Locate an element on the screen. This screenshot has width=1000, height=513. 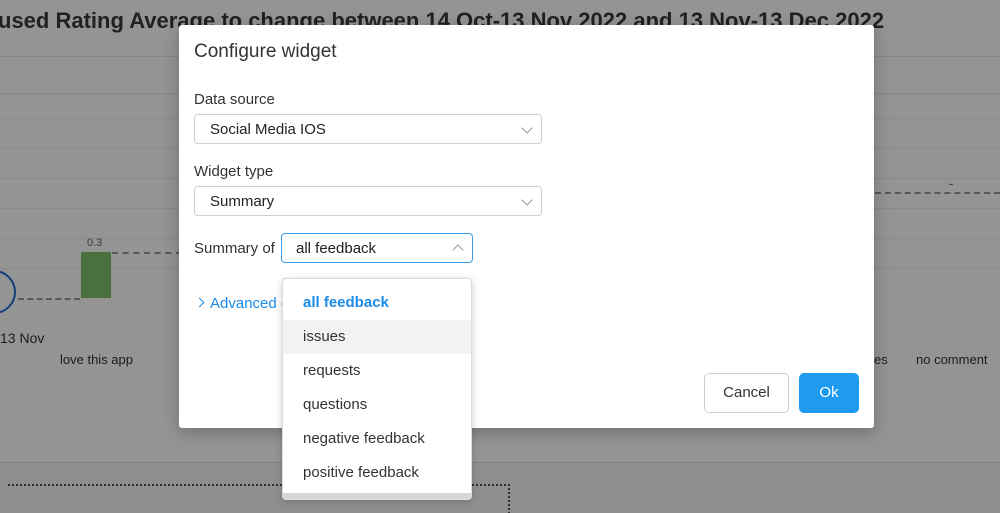
advanced-options-toggle: Advanced o is located at coordinates (242, 303).